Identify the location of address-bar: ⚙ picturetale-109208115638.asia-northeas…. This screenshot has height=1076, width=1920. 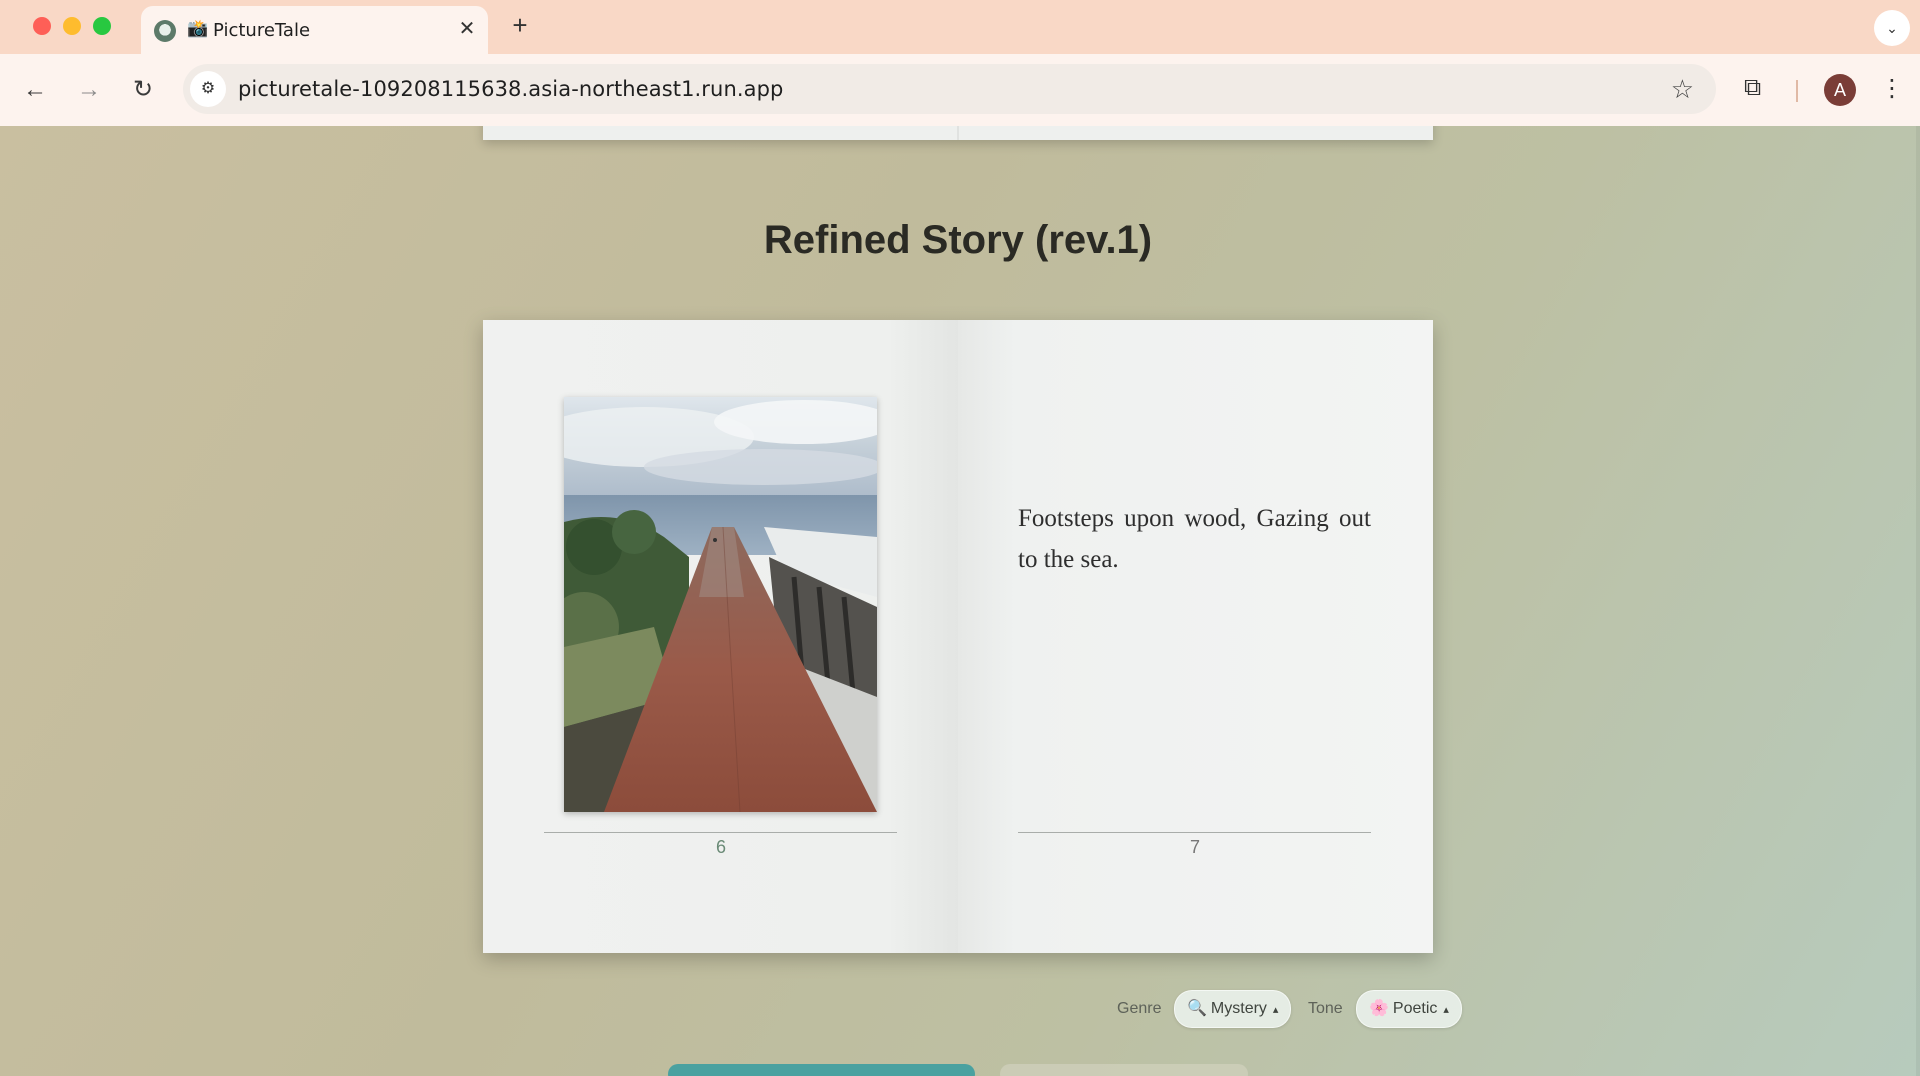
(949, 89).